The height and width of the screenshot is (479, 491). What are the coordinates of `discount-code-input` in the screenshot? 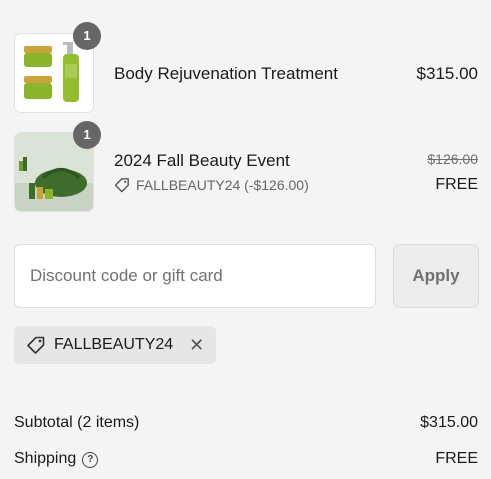 It's located at (195, 276).